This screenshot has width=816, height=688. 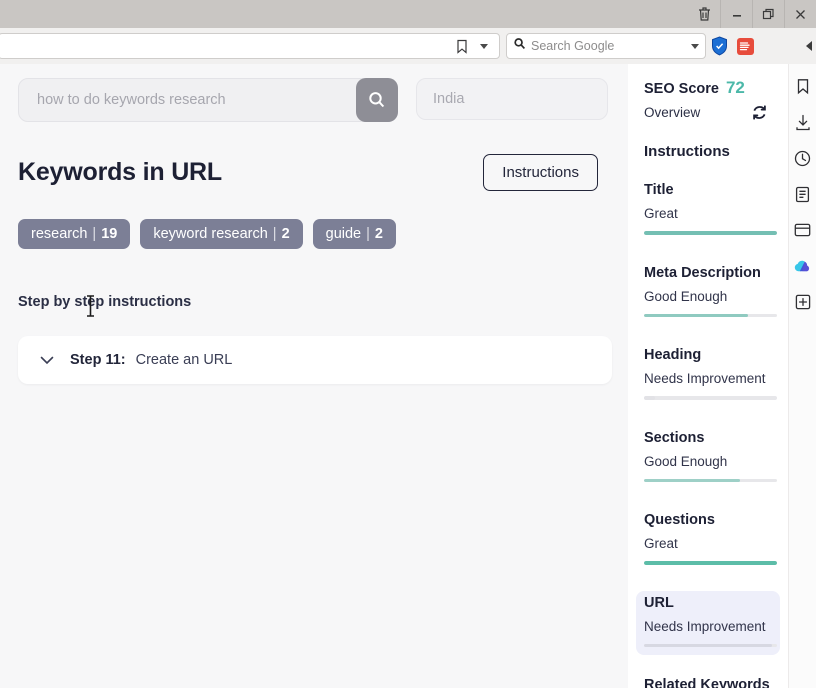 I want to click on browser-side-rail, so click(x=802, y=376).